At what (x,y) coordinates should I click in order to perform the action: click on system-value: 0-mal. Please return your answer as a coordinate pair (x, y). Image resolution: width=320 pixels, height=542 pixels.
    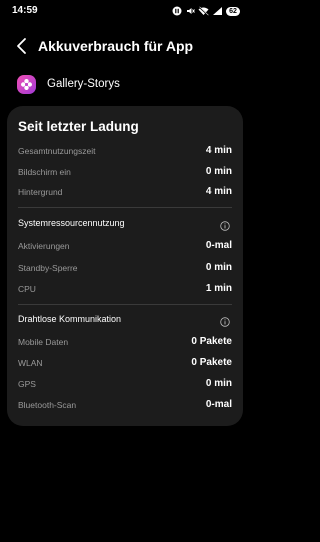
    Looking at the image, I should click on (218, 245).